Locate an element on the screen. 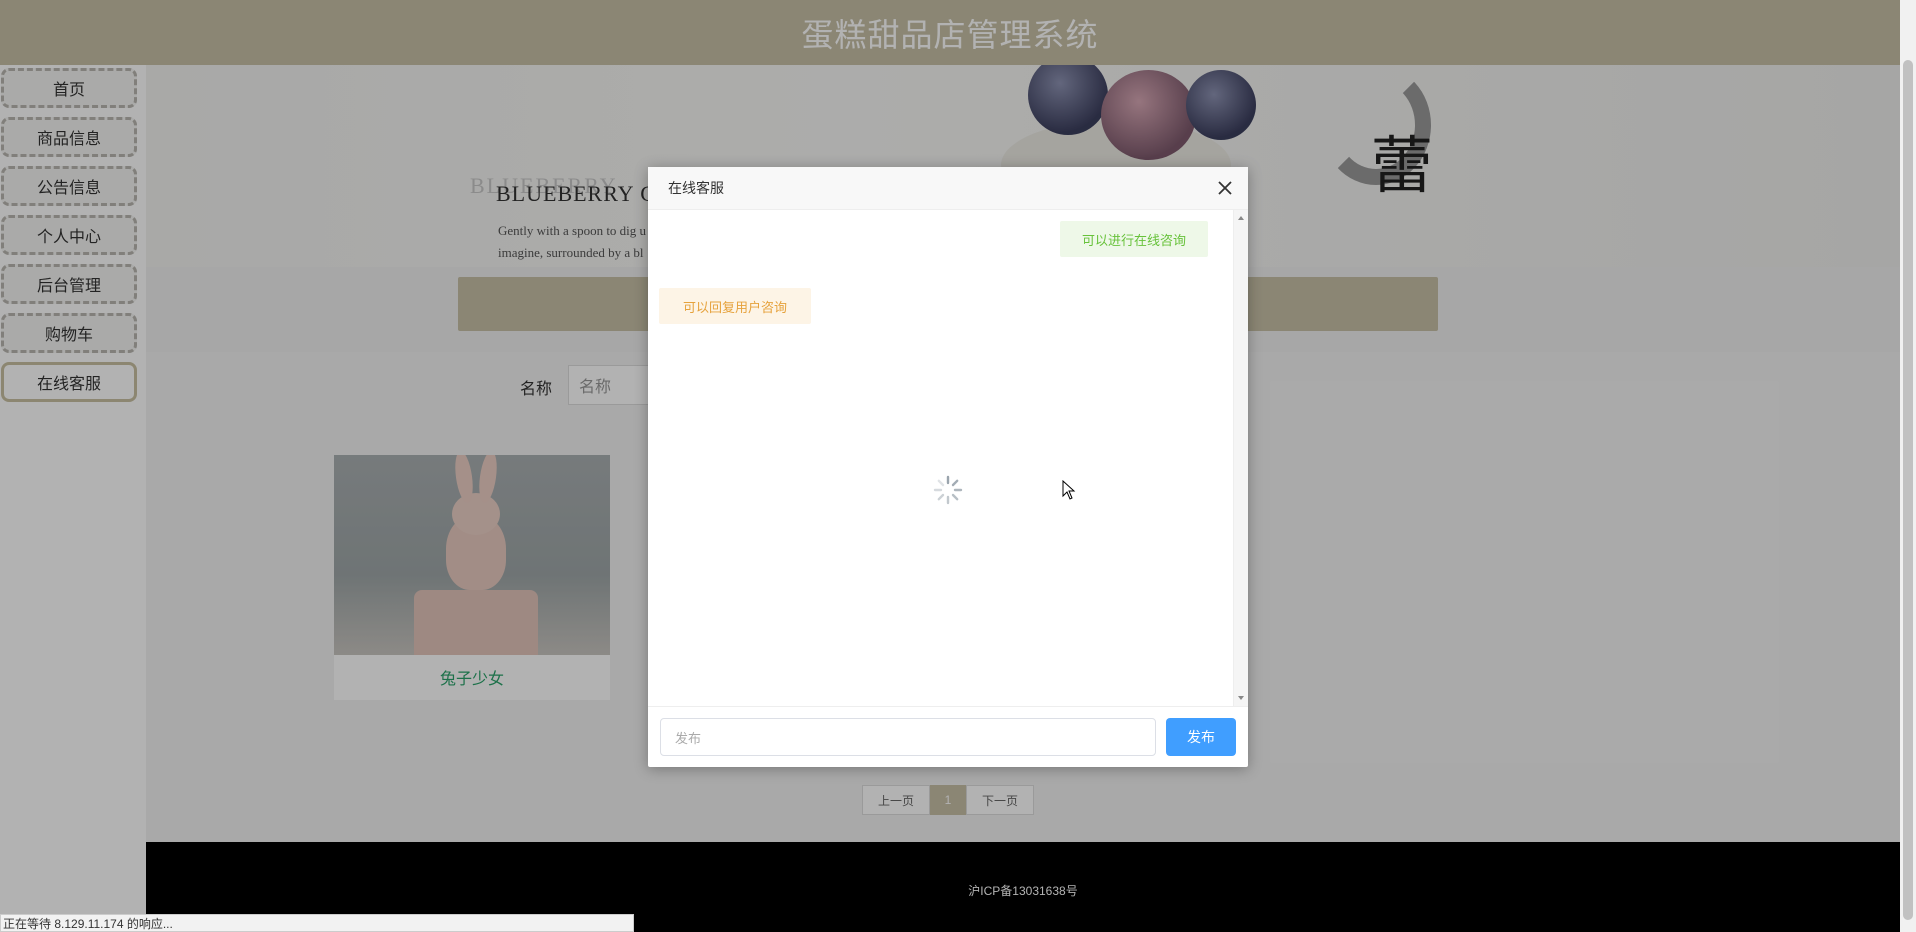  modal-header: 在线客服 is located at coordinates (948, 188).